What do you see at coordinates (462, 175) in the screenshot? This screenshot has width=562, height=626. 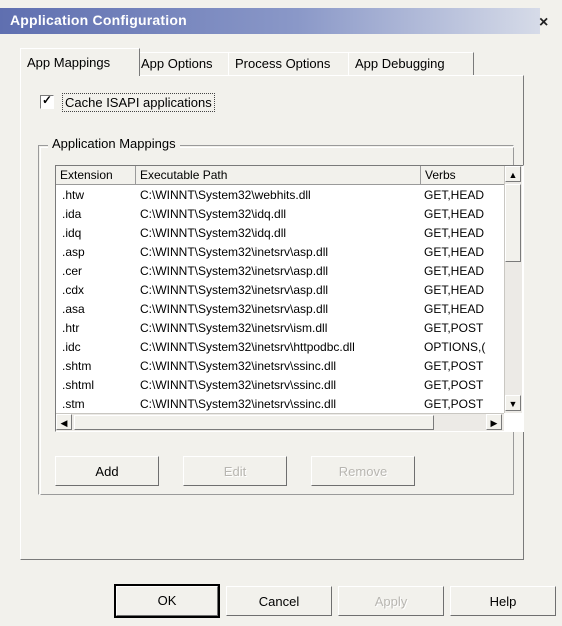 I see `column-header-verbs: Verbs` at bounding box center [462, 175].